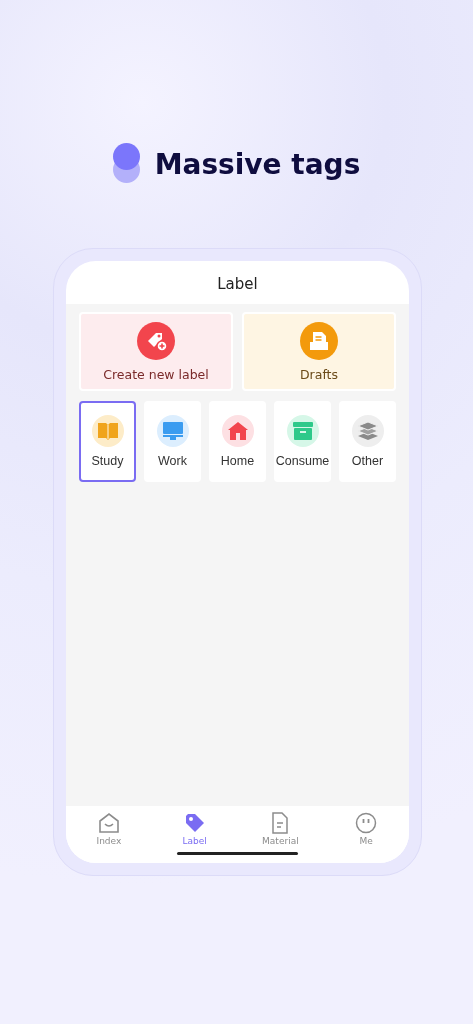  What do you see at coordinates (257, 164) in the screenshot?
I see `headline: Massive tags` at bounding box center [257, 164].